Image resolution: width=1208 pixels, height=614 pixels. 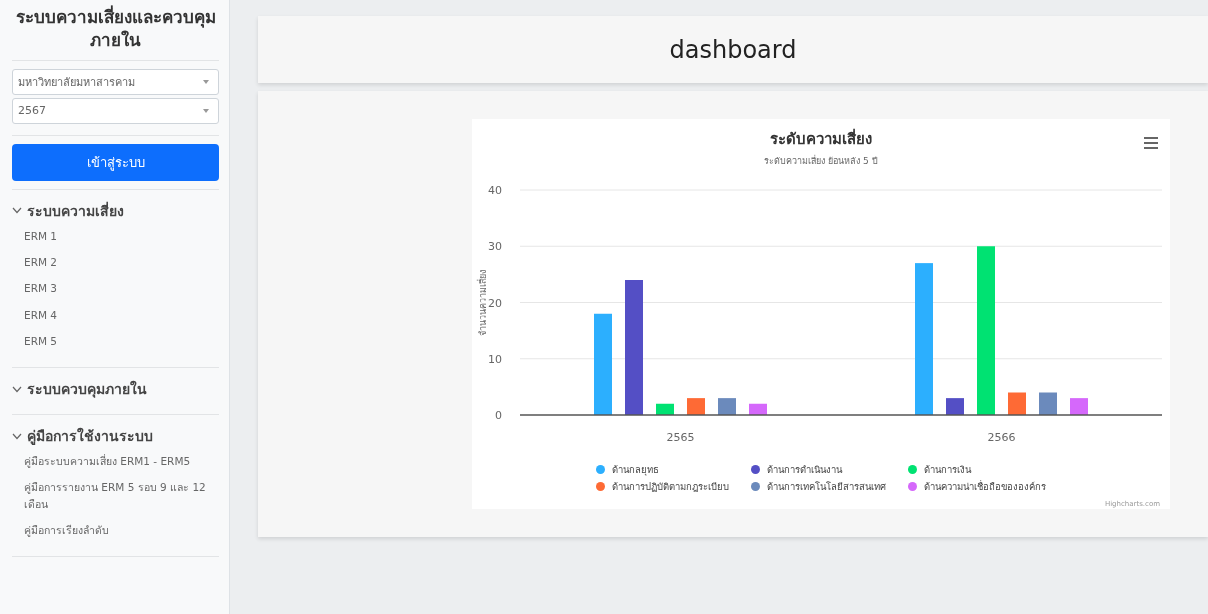 What do you see at coordinates (821, 138) in the screenshot?
I see `chart-title: ระดับความเสี่ยง` at bounding box center [821, 138].